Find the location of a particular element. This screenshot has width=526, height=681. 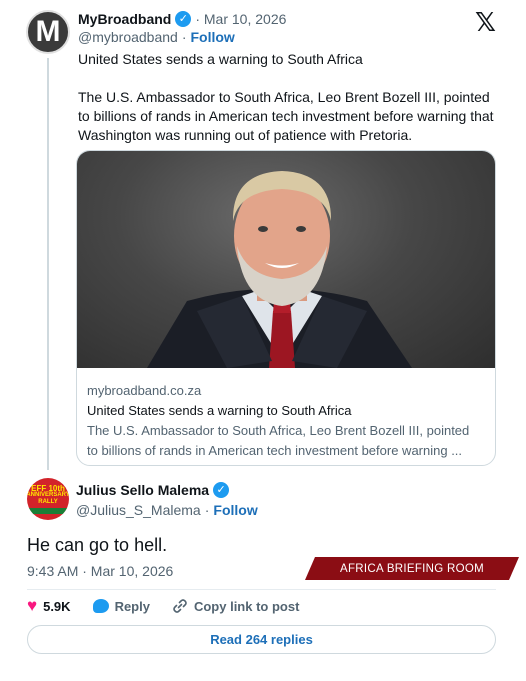

quoted-display-name: MyBroadband is located at coordinates (124, 19).